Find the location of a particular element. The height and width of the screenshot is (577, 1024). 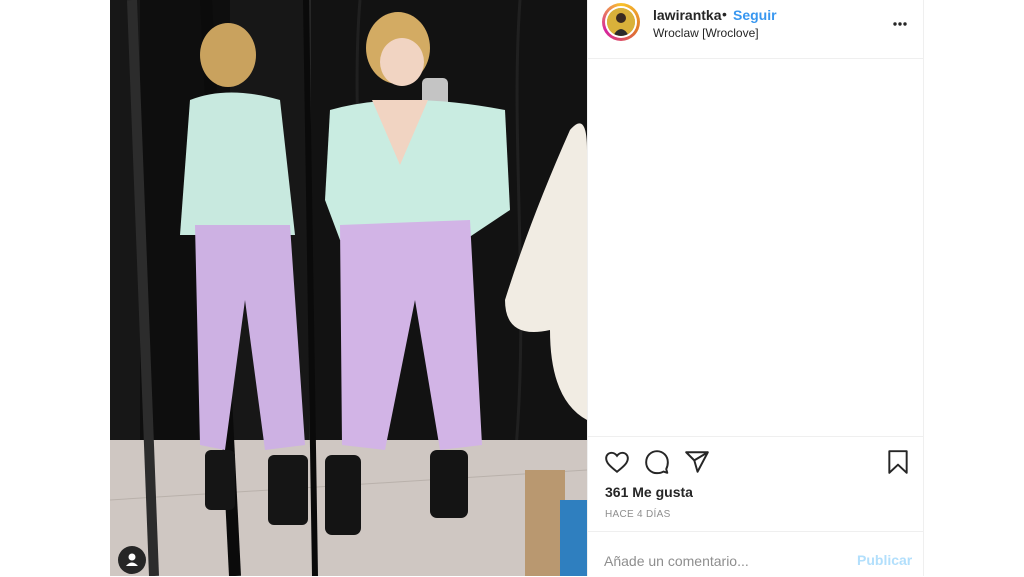

publish-button: Publicar is located at coordinates (884, 560).